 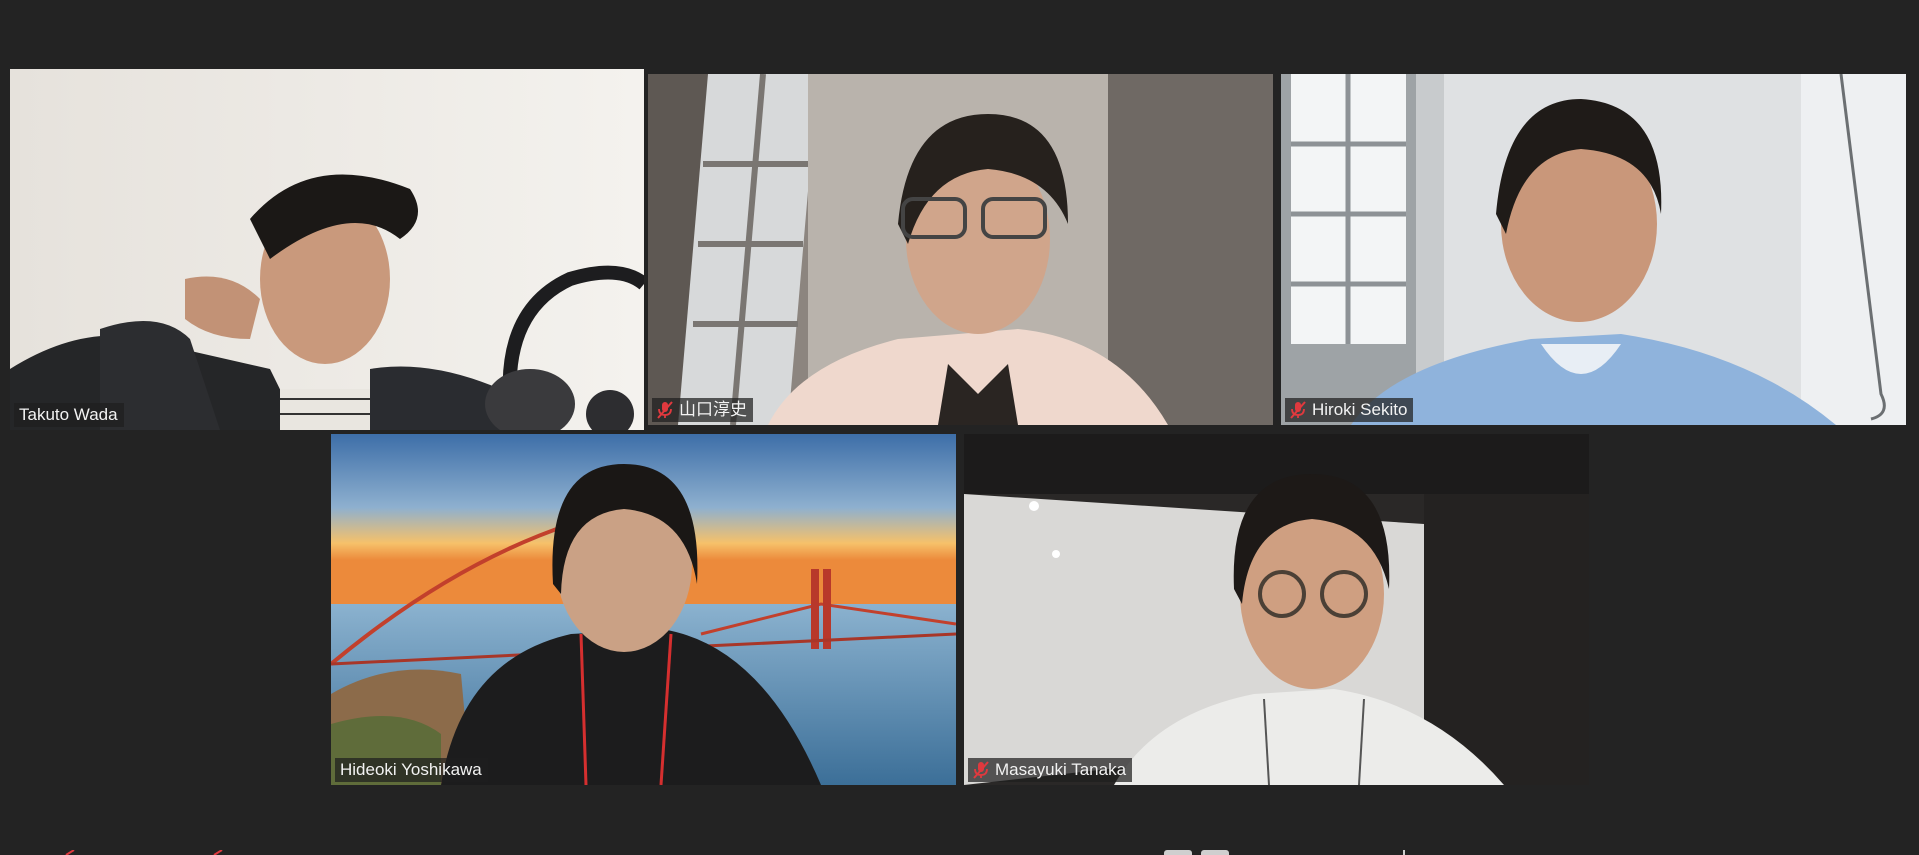 I want to click on video-tile-hiroki-sekito: Hiroki Sekito, so click(x=1593, y=249).